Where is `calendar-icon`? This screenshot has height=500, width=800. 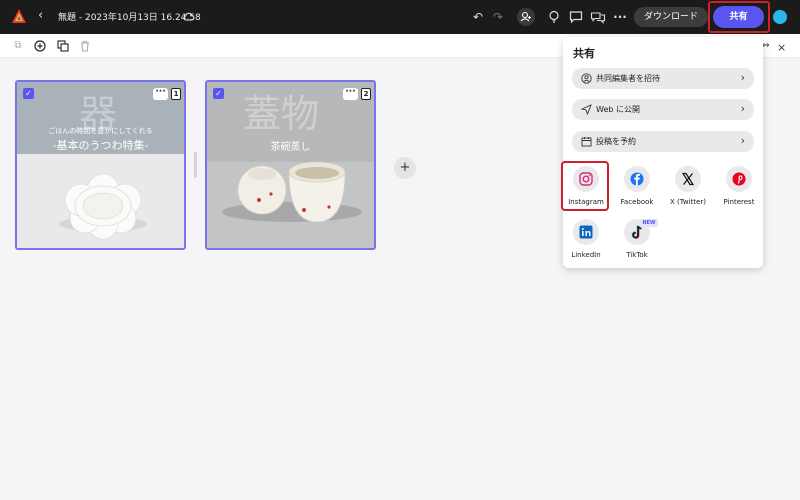
calendar-icon is located at coordinates (586, 142).